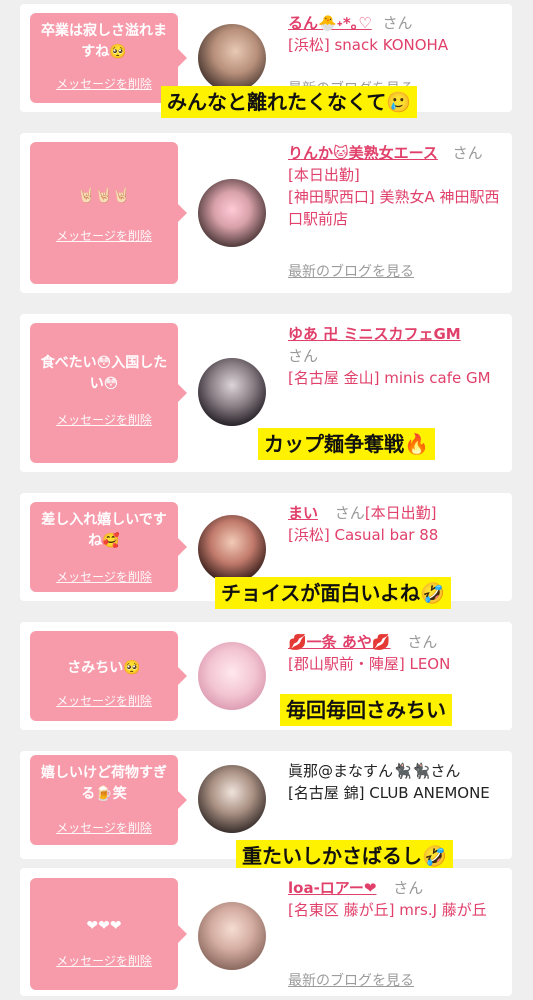 The width and height of the screenshot is (533, 1000). Describe the element at coordinates (387, 910) in the screenshot. I see `shop-name: [名東区 藤が丘] mrs.J 藤が丘` at that location.